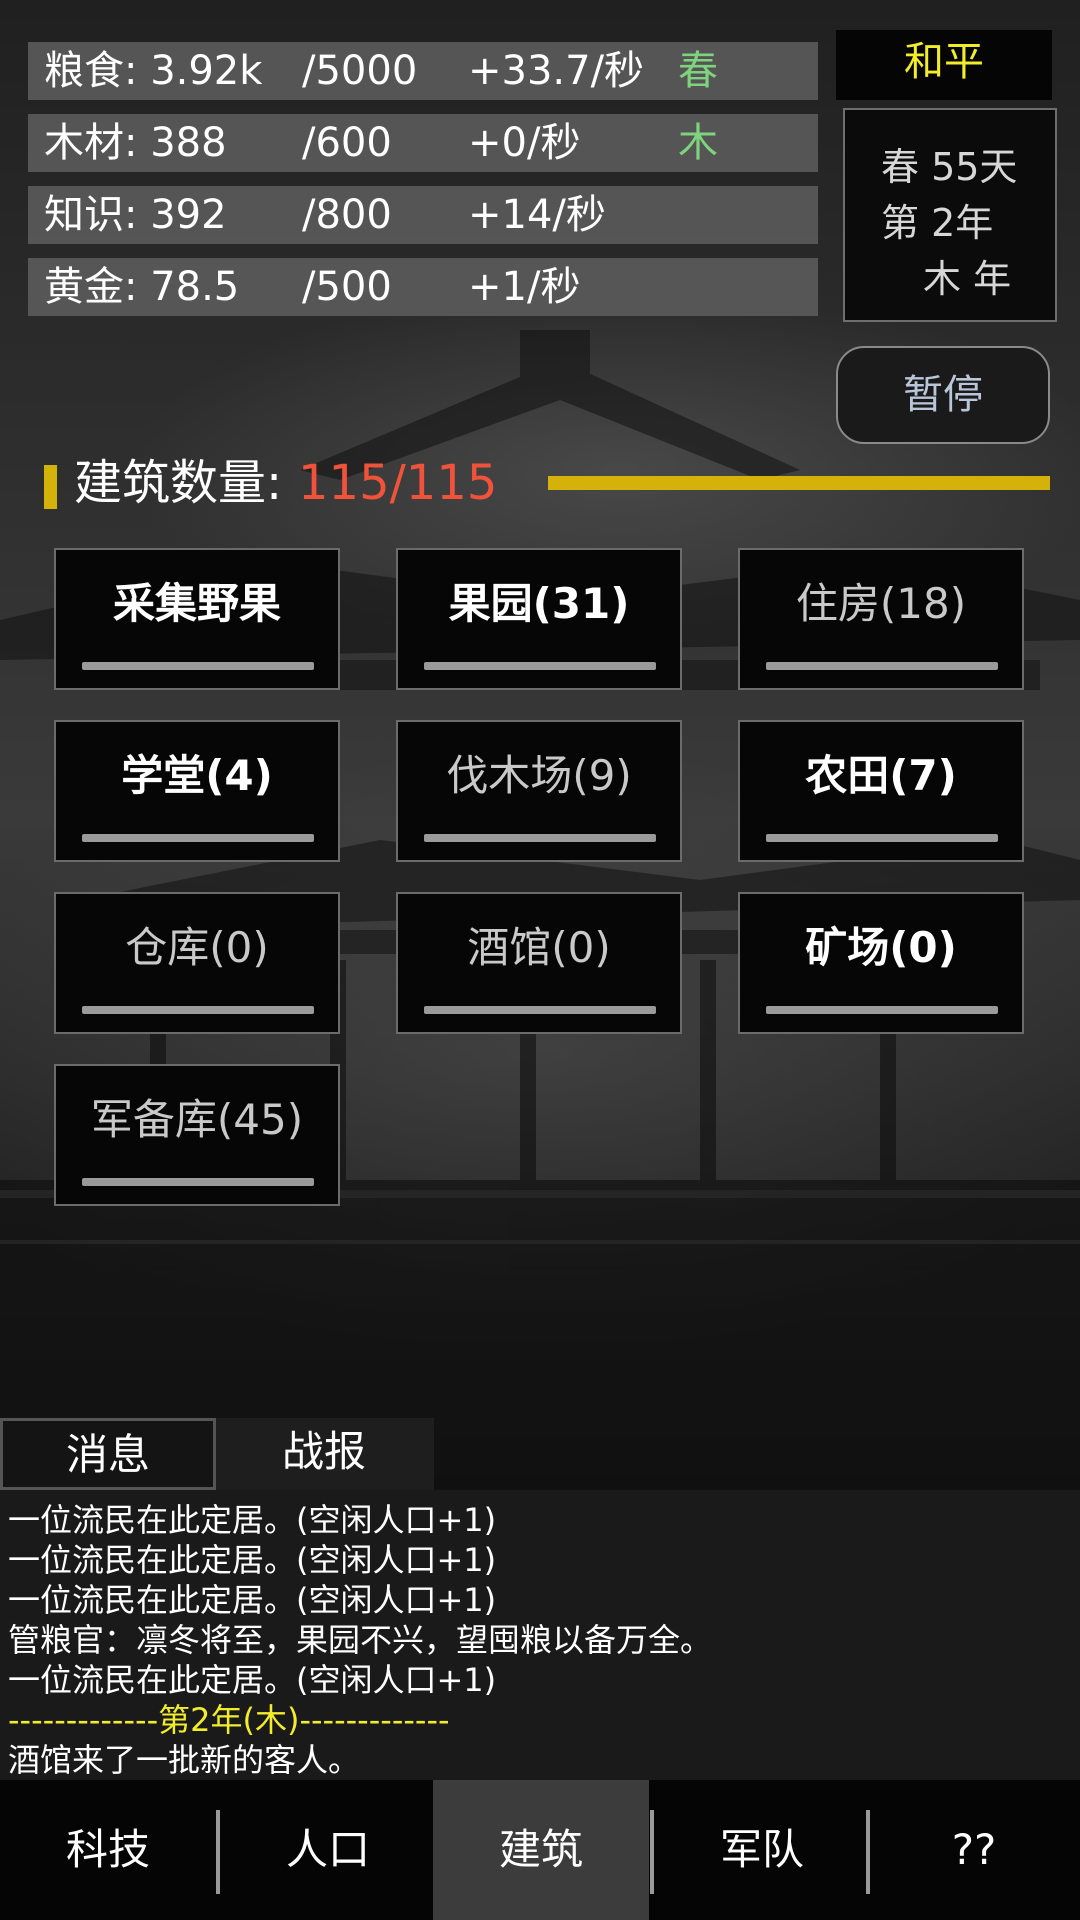 Image resolution: width=1080 pixels, height=1920 pixels. Describe the element at coordinates (698, 71) in the screenshot. I see `resource-season-tag: 春` at that location.